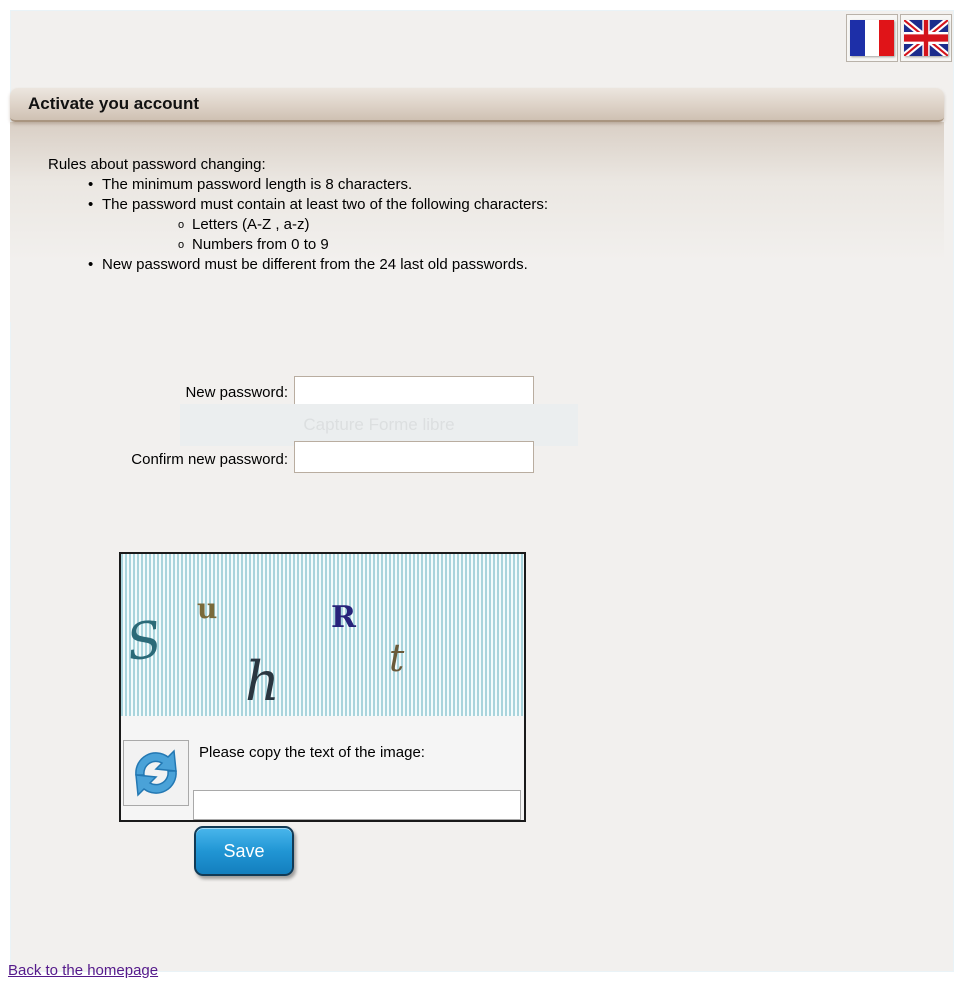  I want to click on panel-header: Activate you account, so click(477, 105).